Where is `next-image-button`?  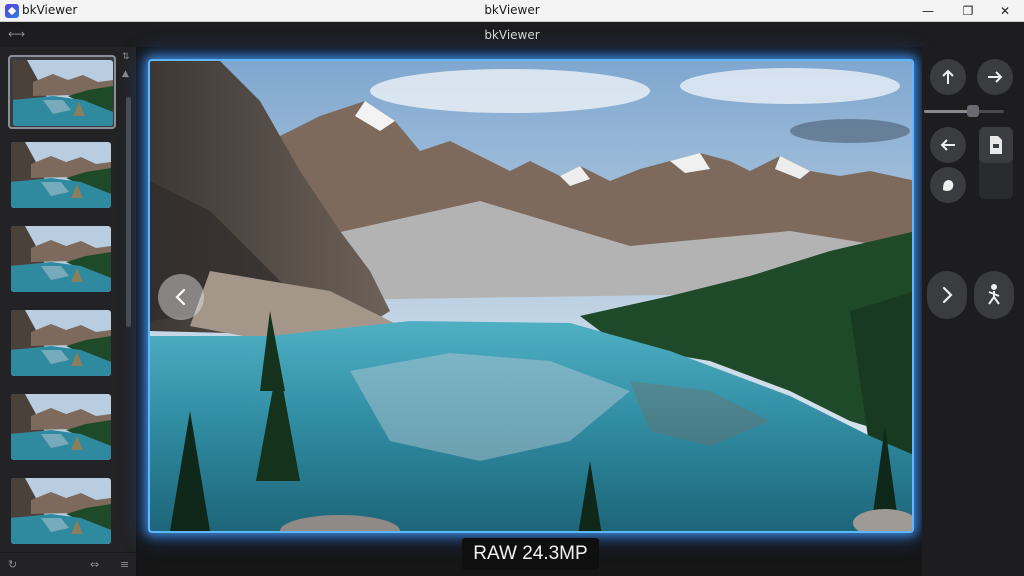
next-image-button is located at coordinates (947, 295).